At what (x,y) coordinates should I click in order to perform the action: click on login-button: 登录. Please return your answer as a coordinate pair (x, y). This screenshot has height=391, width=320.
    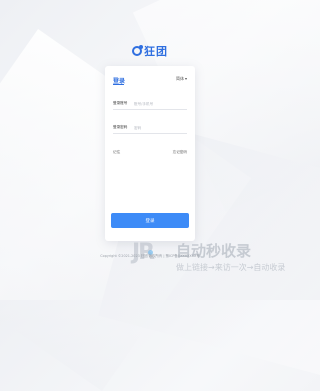
    Looking at the image, I should click on (150, 220).